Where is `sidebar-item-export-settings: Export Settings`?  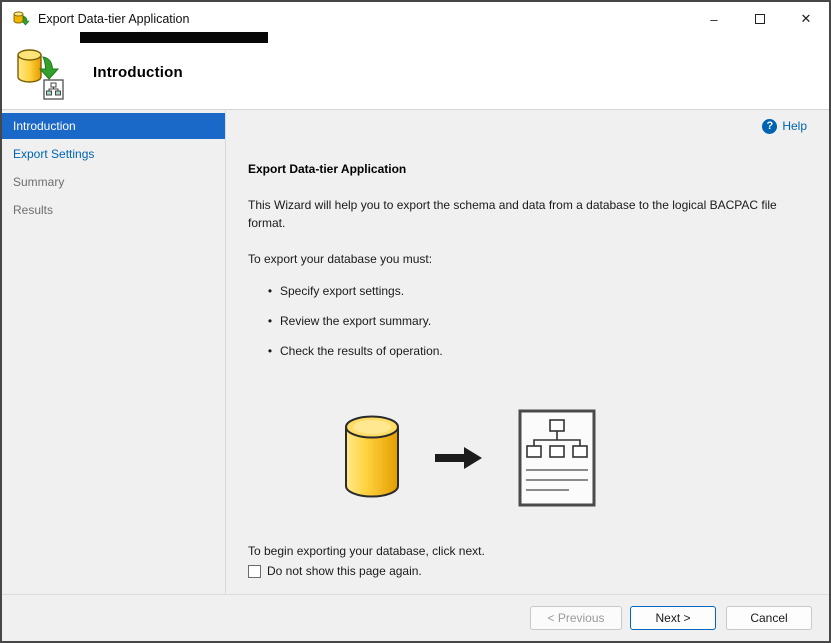
sidebar-item-export-settings: Export Settings is located at coordinates (113, 154).